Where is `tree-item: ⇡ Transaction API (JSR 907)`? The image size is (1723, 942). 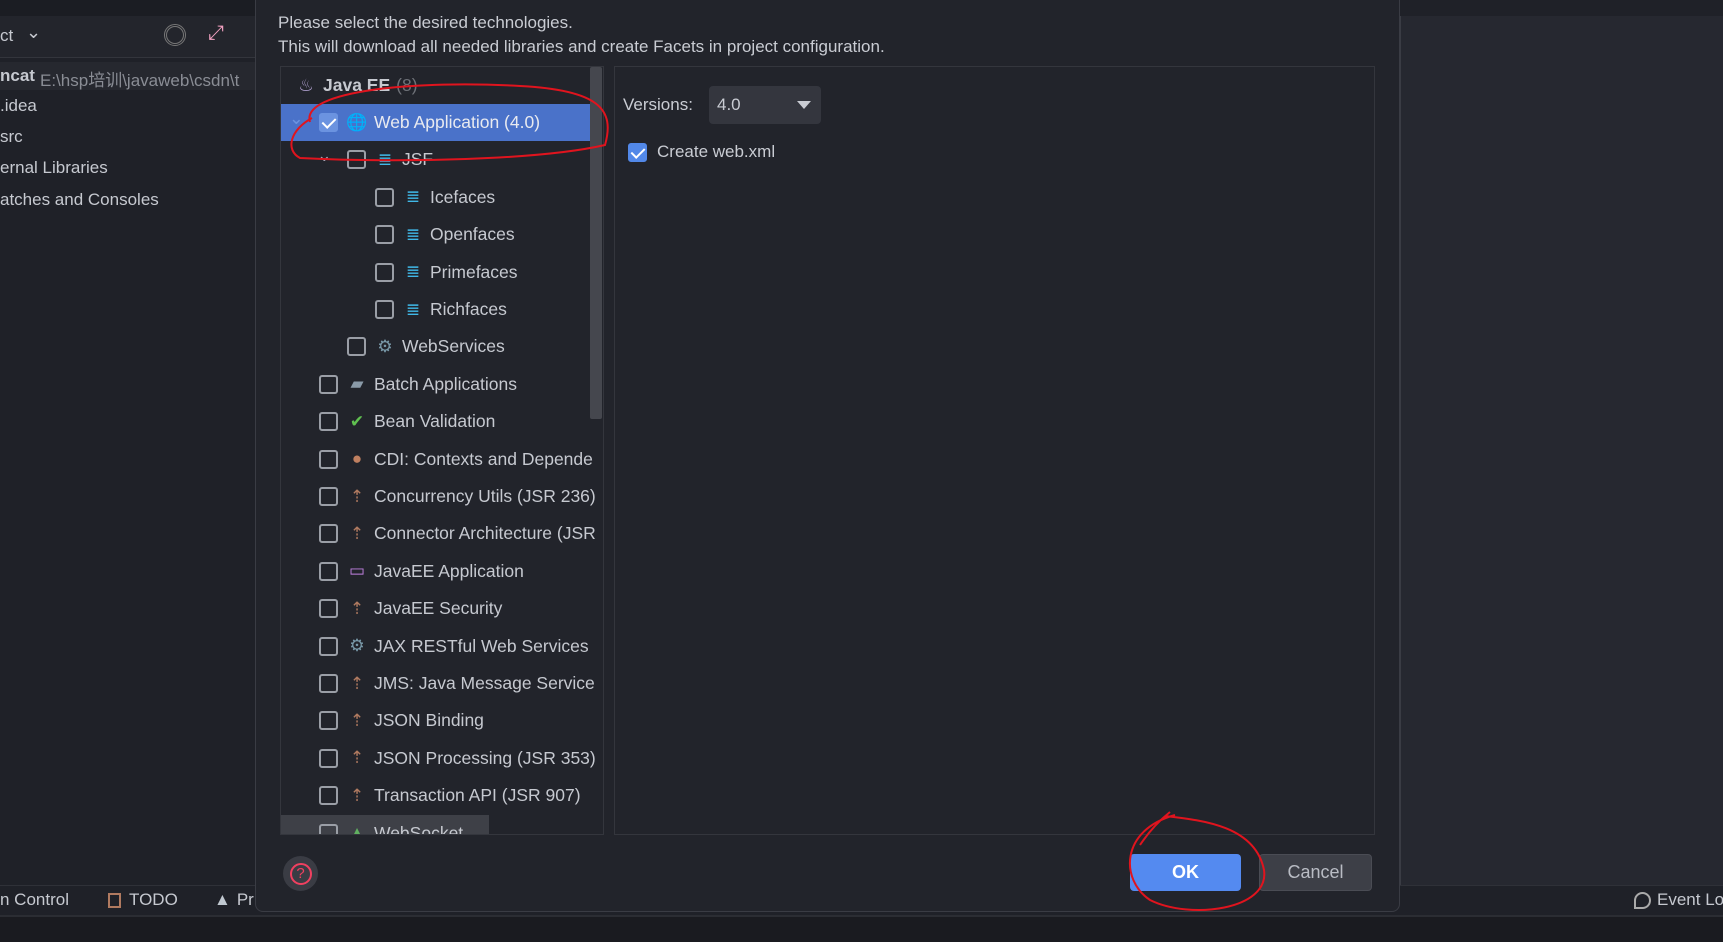 tree-item: ⇡ Transaction API (JSR 907) is located at coordinates (442, 795).